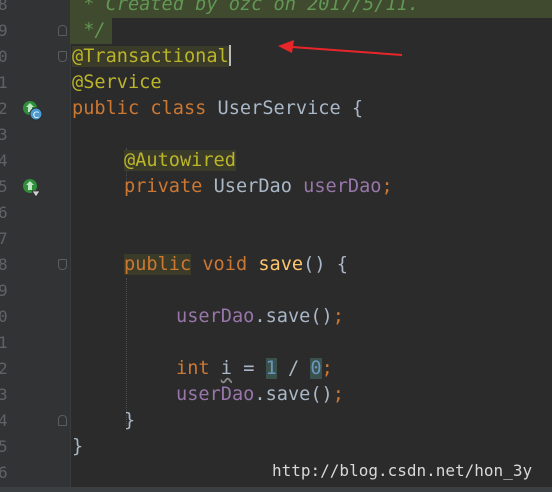 This screenshot has height=492, width=552. I want to click on horizontal-scrollbar, so click(276, 489).